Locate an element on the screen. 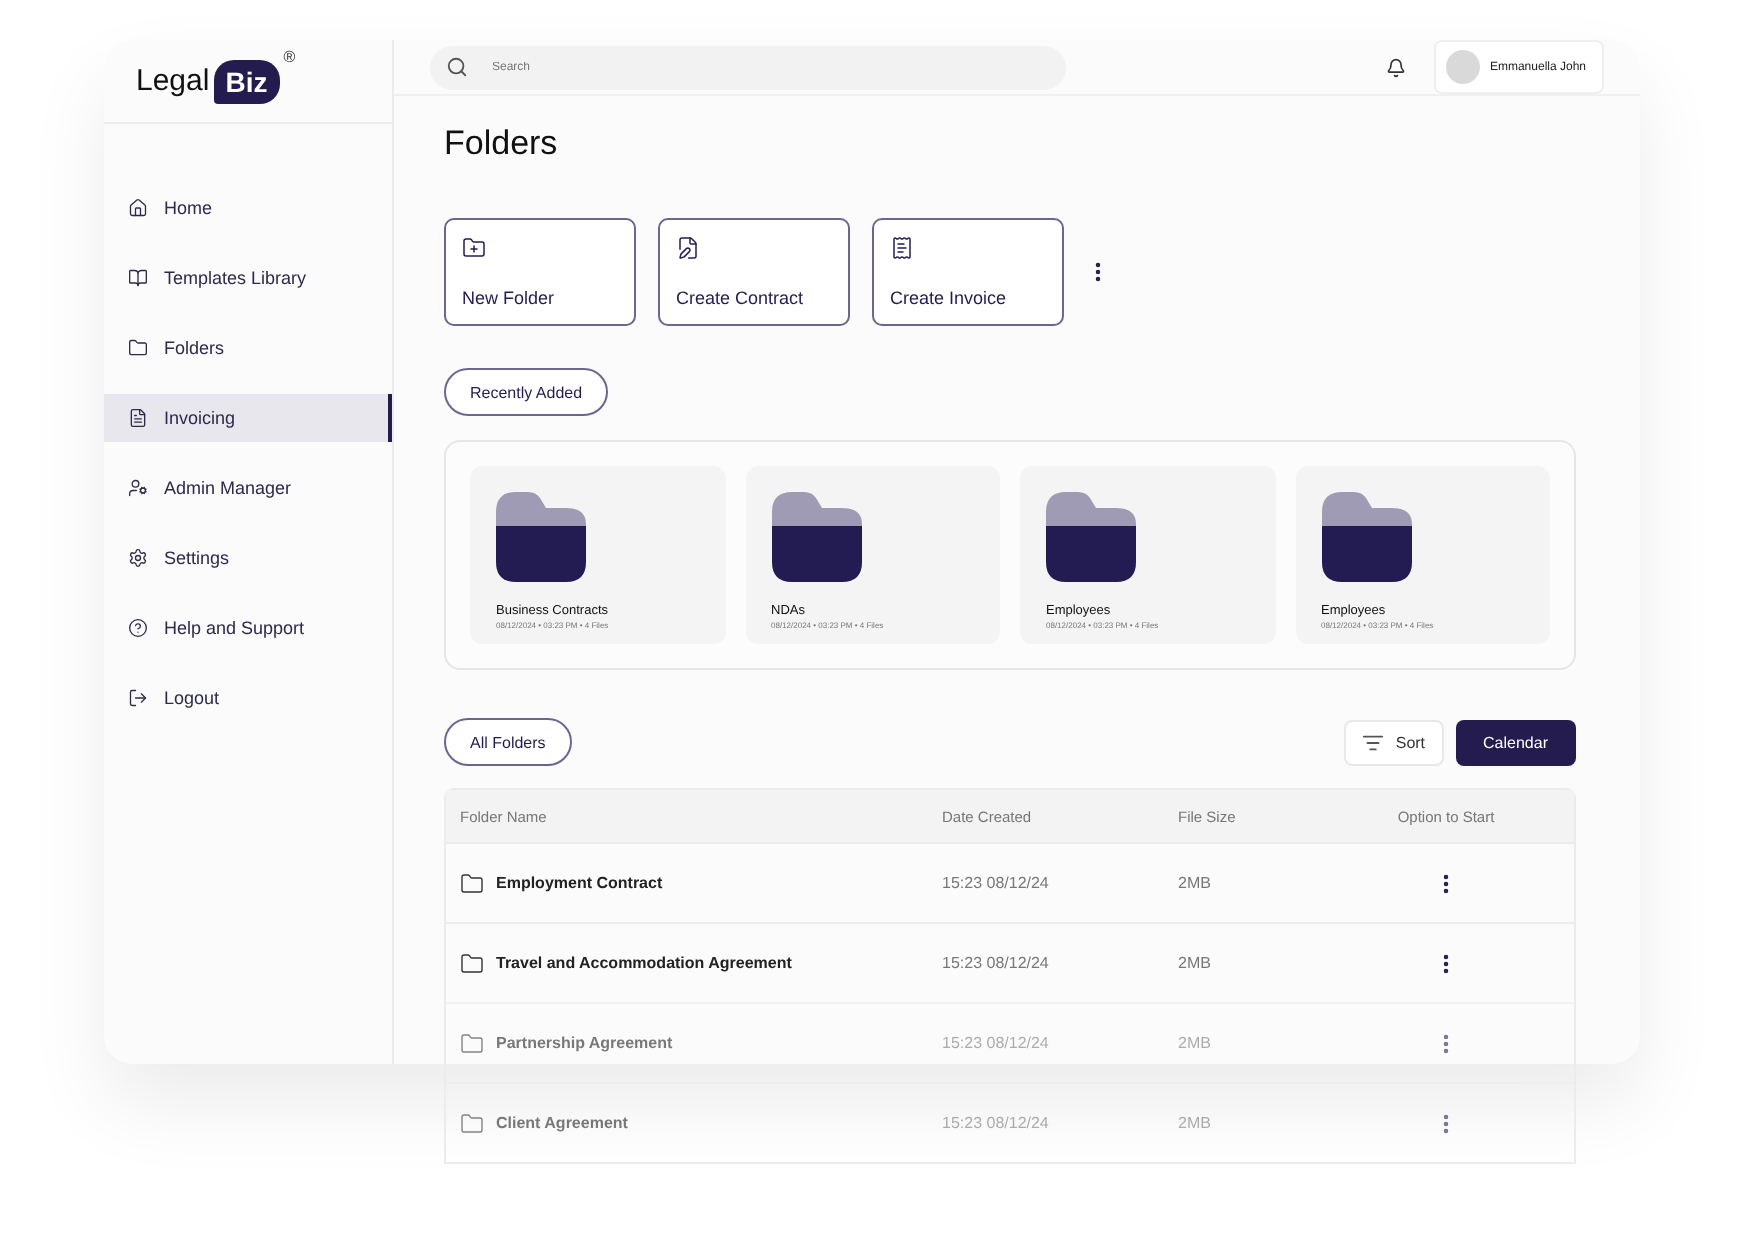 The width and height of the screenshot is (1744, 1234). calendar-button: Calendar is located at coordinates (1515, 742).